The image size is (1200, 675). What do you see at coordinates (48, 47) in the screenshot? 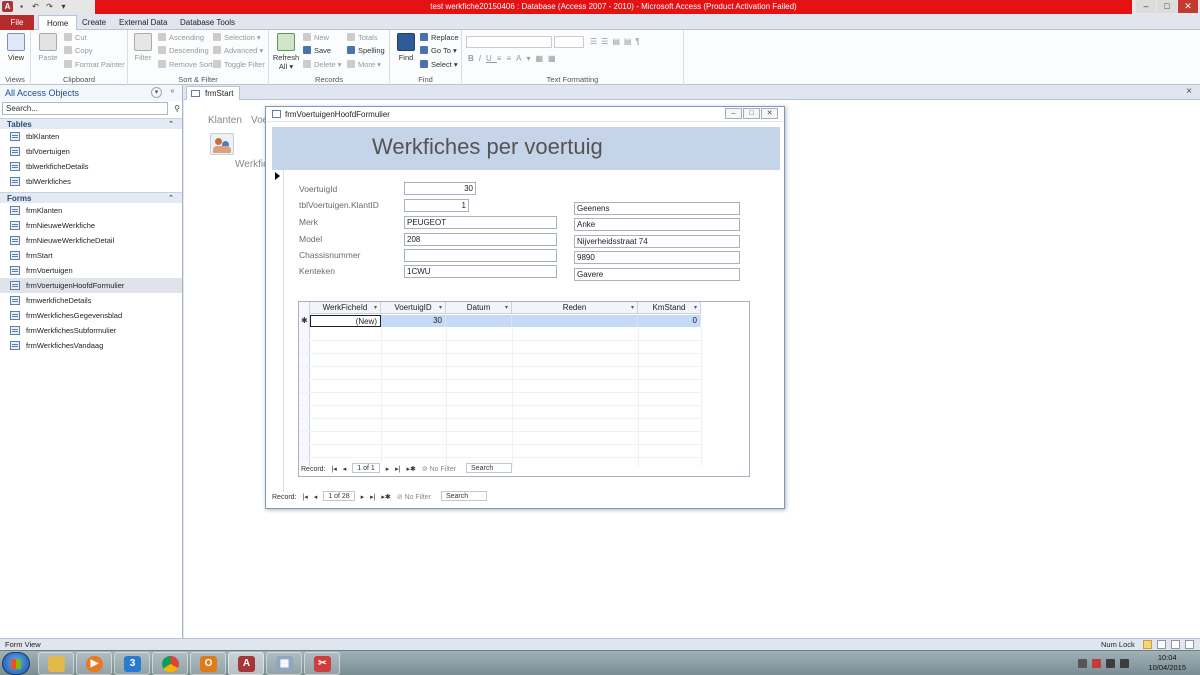
I see `paste-button: Paste` at bounding box center [48, 47].